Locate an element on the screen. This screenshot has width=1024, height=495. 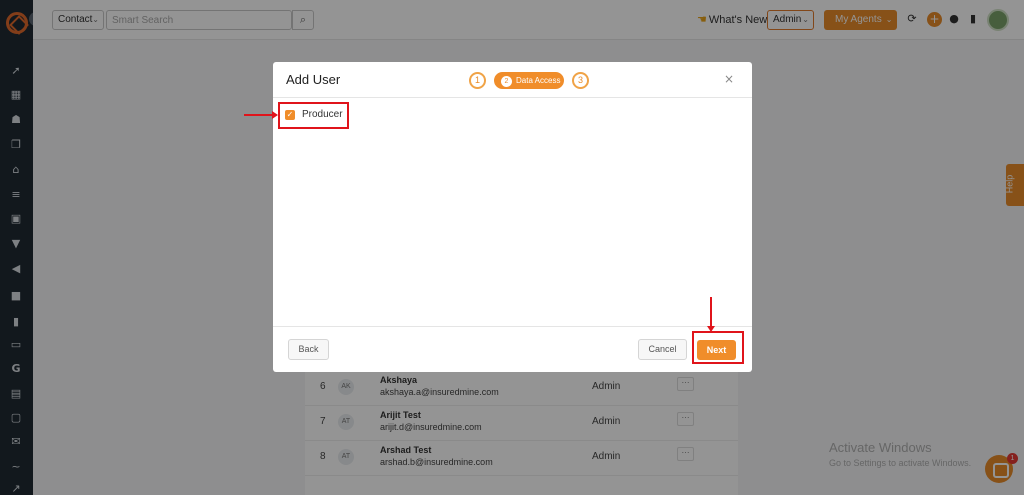
modal-title: Add User is located at coordinates (313, 79).